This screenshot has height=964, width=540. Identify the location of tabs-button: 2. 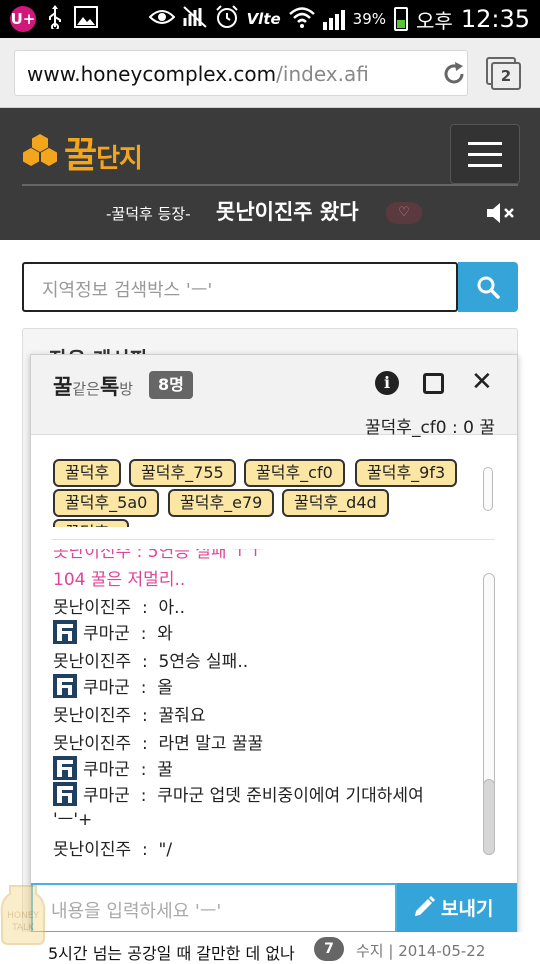
(504, 74).